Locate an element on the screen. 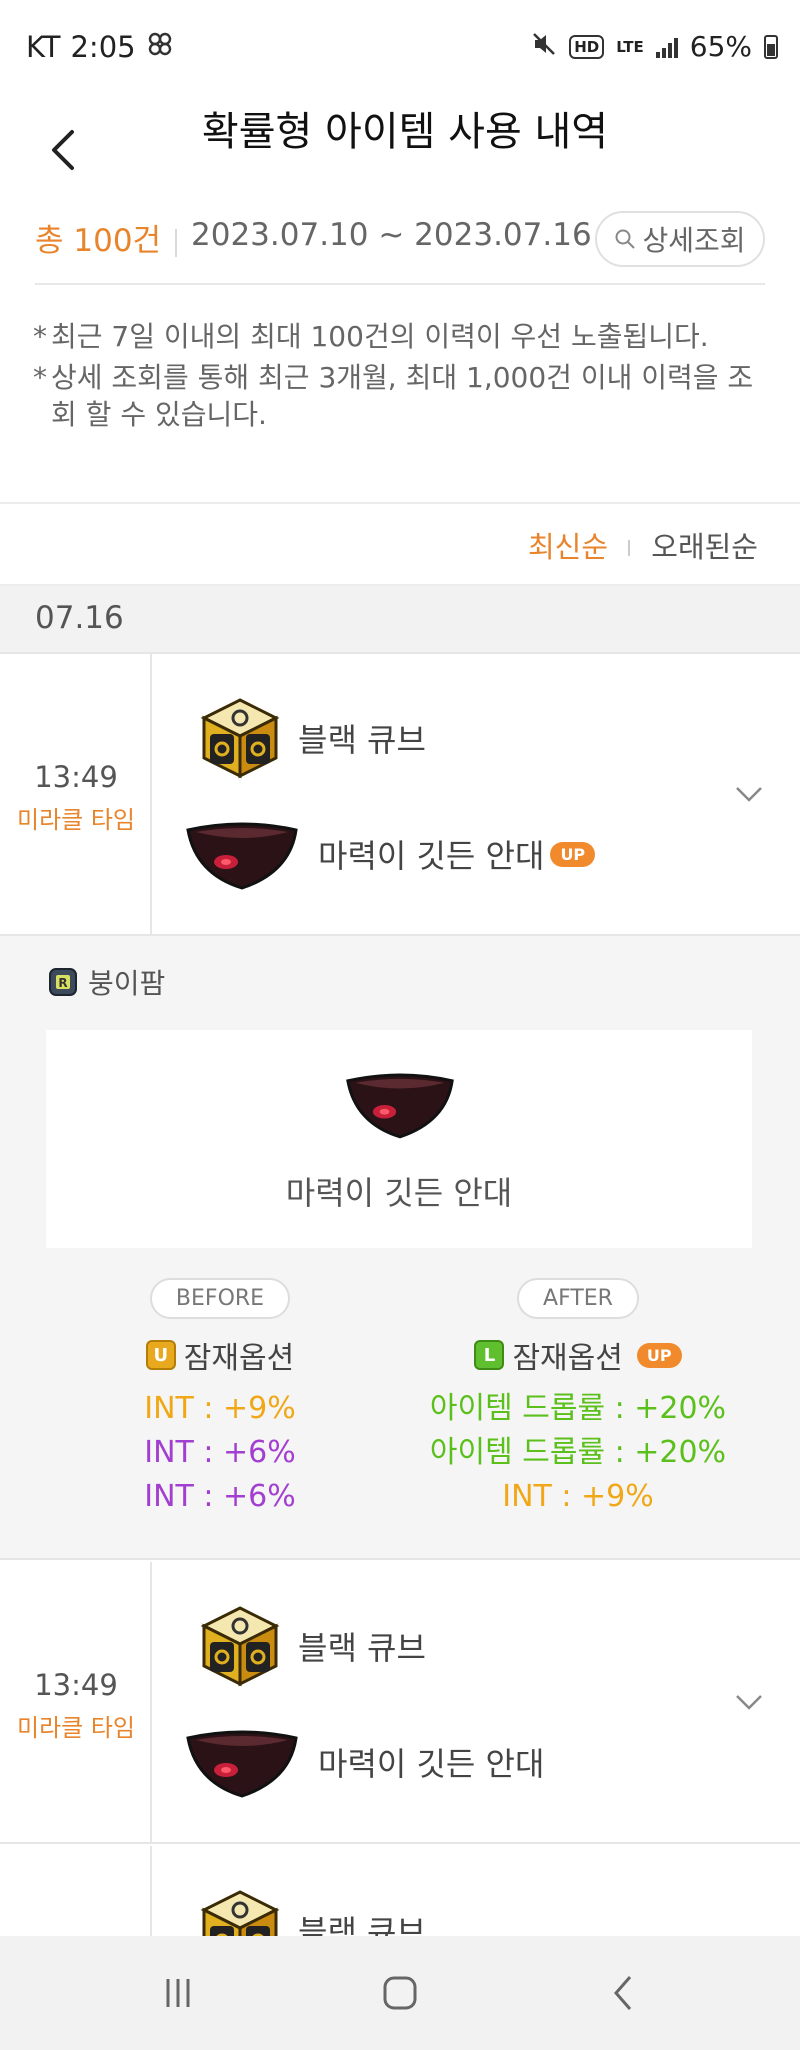 Image resolution: width=800 pixels, height=2050 pixels. summary-bar: 총 100건 2023.07.10 ~ 2023.07.16 상세조회 is located at coordinates (400, 245).